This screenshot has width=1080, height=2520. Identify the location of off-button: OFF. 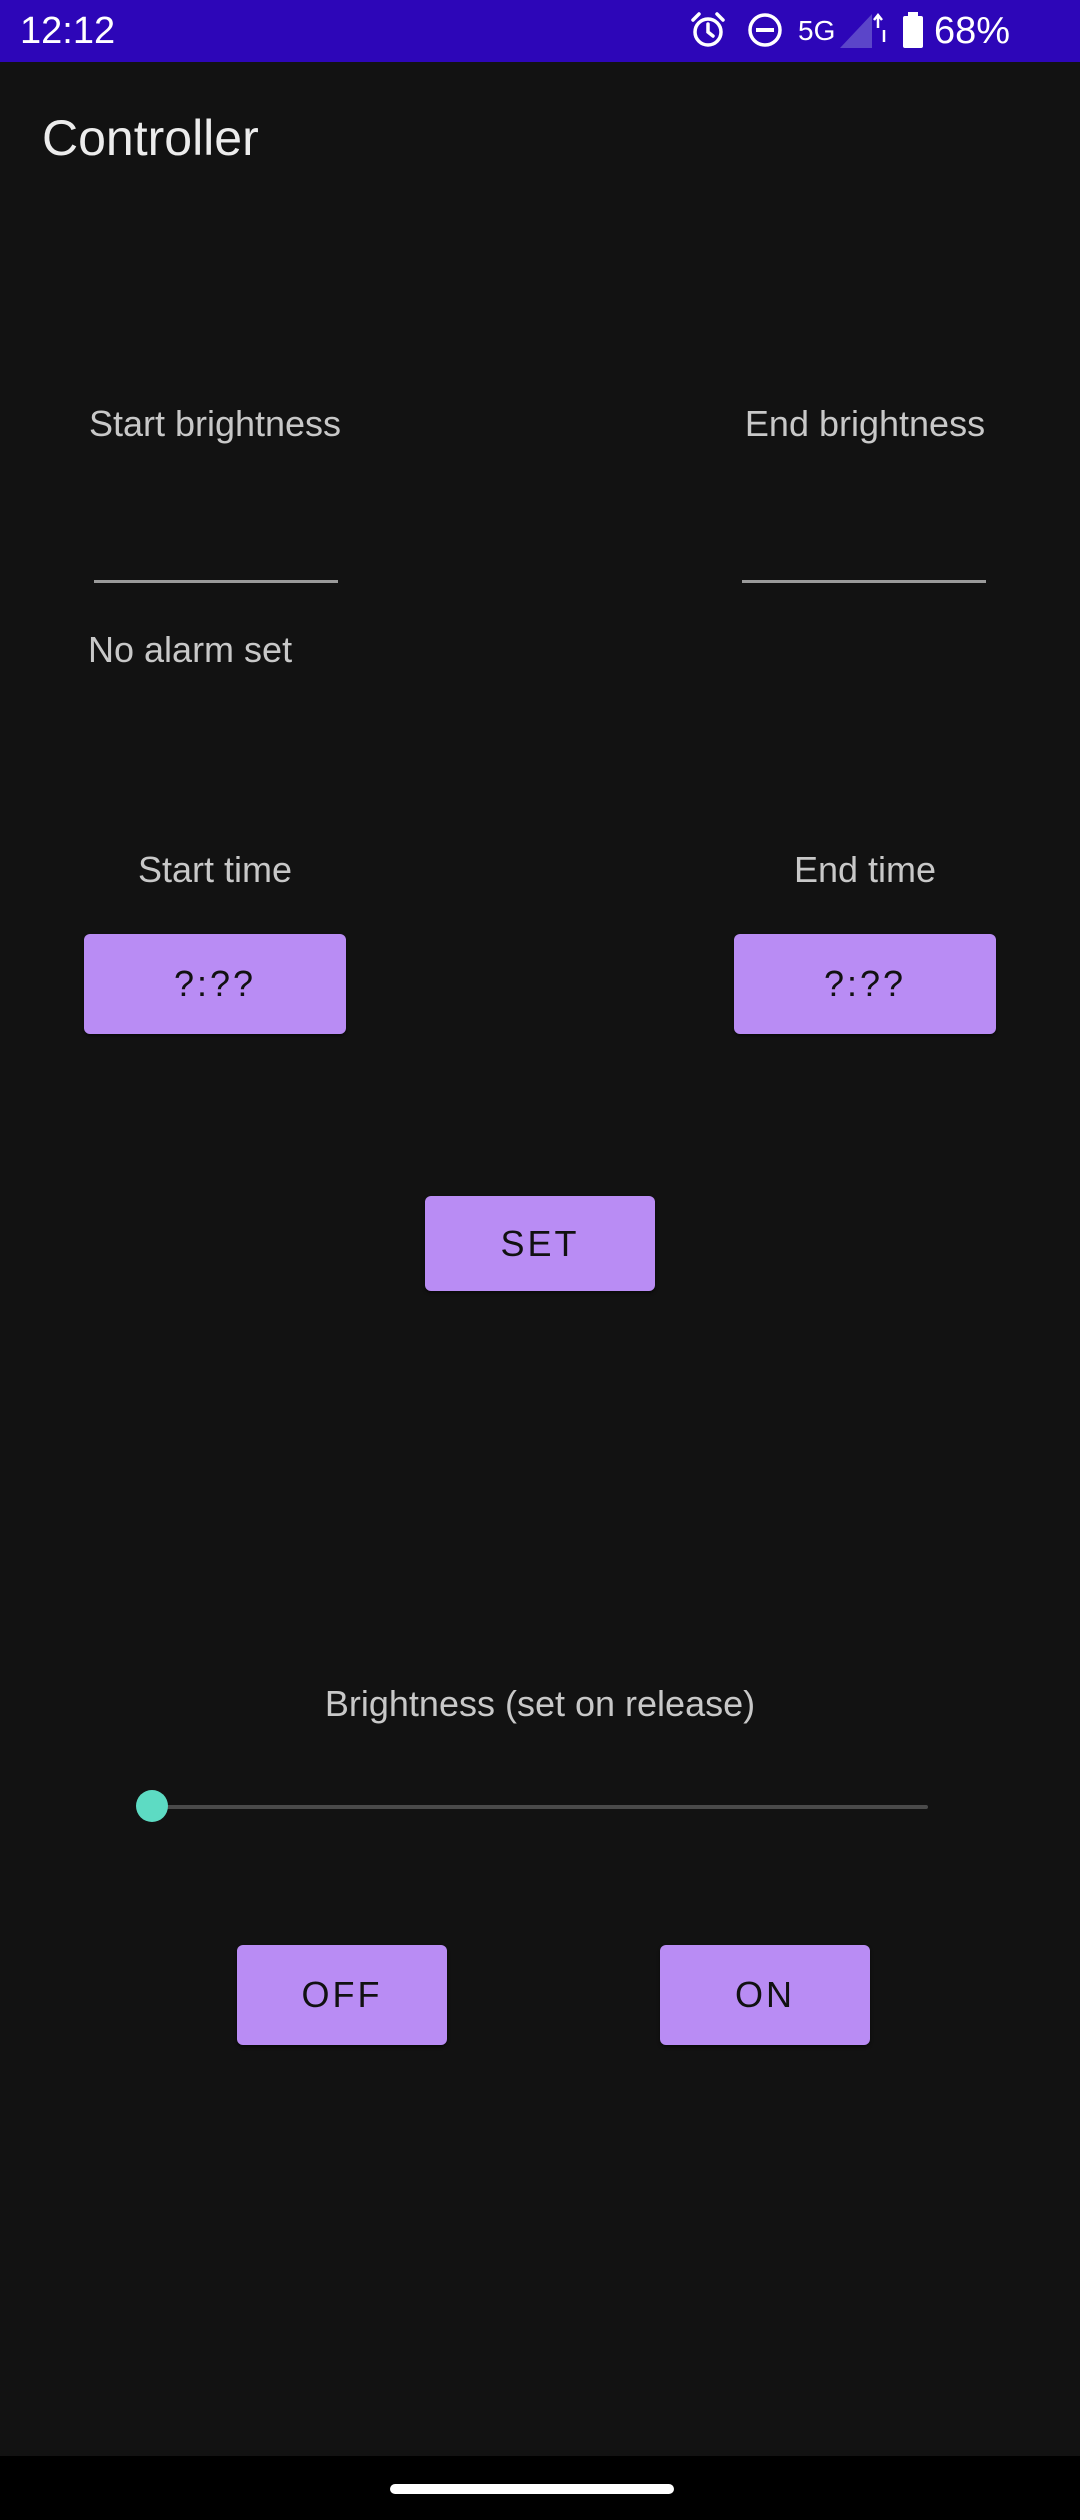
(342, 1995).